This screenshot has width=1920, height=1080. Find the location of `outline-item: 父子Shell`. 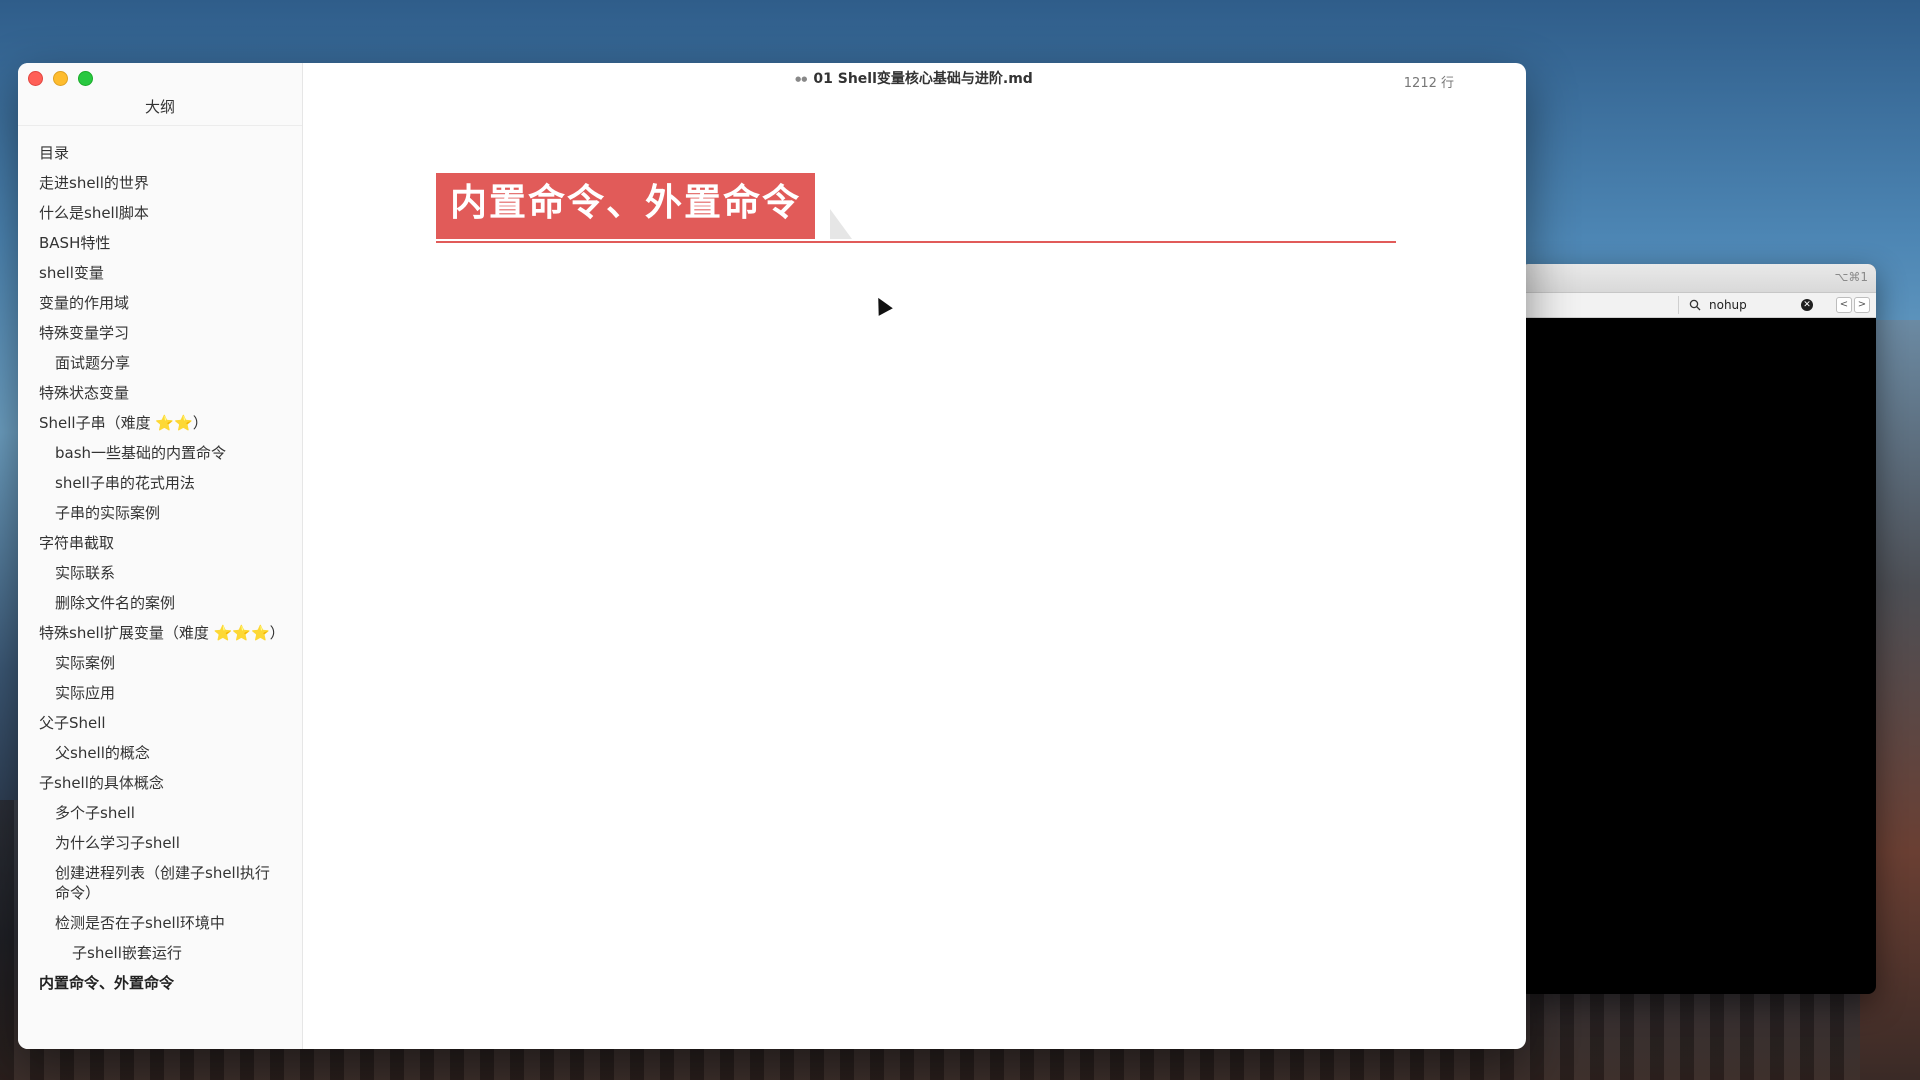

outline-item: 父子Shell is located at coordinates (160, 723).